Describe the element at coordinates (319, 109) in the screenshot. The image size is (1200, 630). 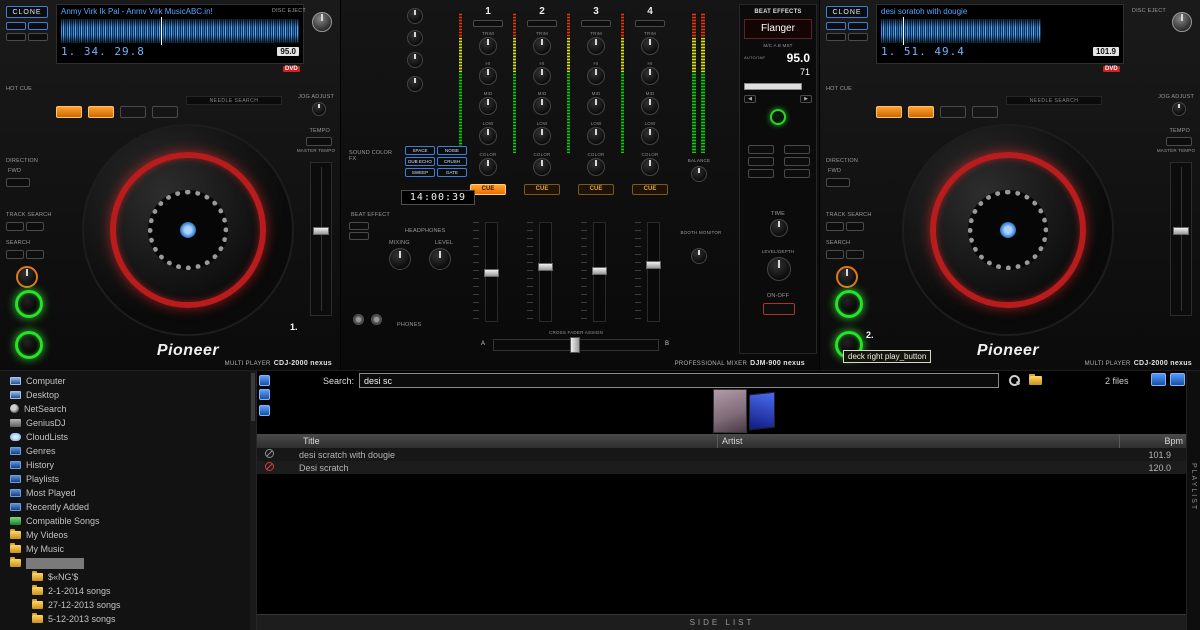
I see `jog-adjust-knob` at that location.